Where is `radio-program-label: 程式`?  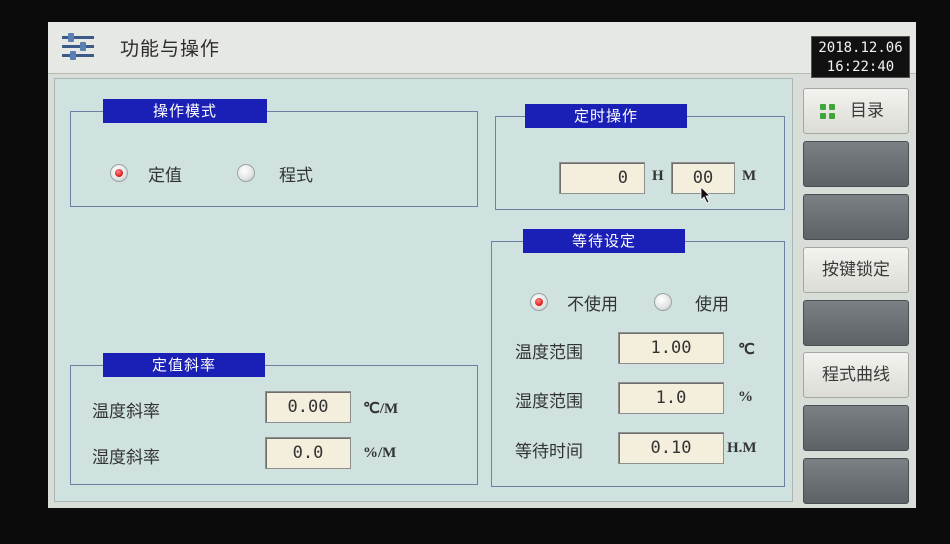 radio-program-label: 程式 is located at coordinates (296, 176).